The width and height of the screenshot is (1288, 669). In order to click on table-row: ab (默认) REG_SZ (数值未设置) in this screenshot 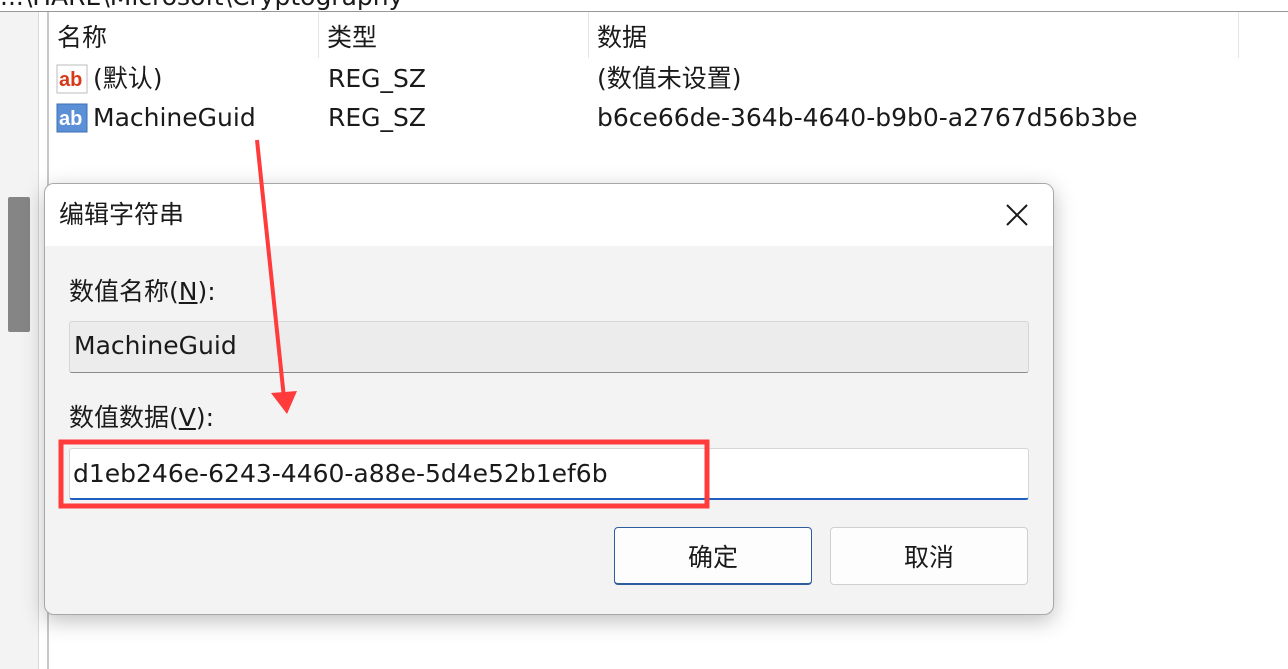, I will do `click(668, 79)`.